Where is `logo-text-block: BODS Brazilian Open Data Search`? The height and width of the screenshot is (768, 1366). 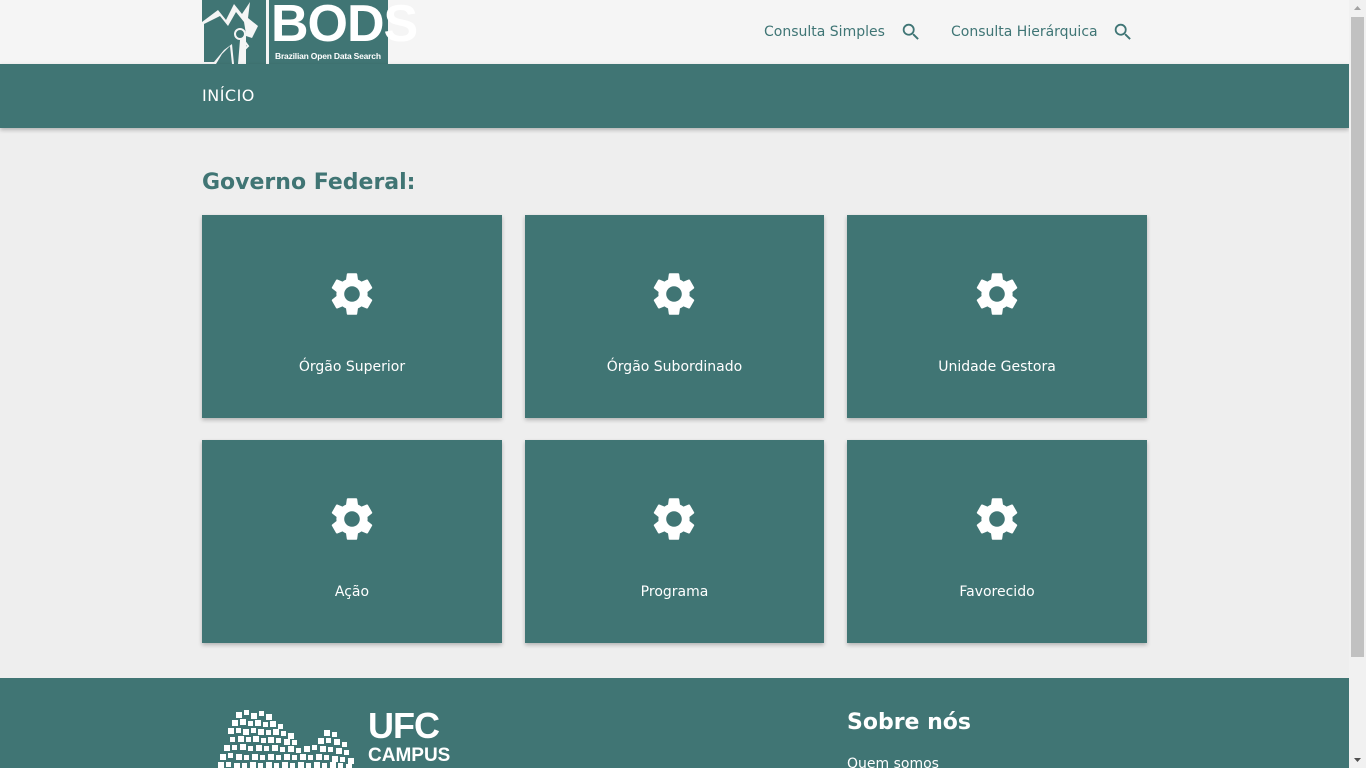
logo-text-block: BODS Brazilian Open Data Search is located at coordinates (343, 32).